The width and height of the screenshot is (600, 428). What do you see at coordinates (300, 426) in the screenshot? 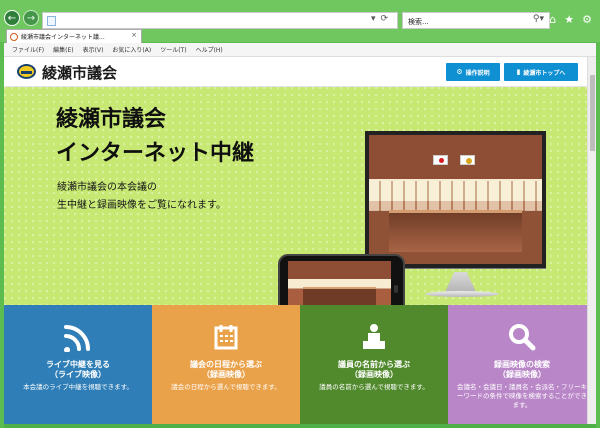
I see `window-bottom-border` at bounding box center [300, 426].